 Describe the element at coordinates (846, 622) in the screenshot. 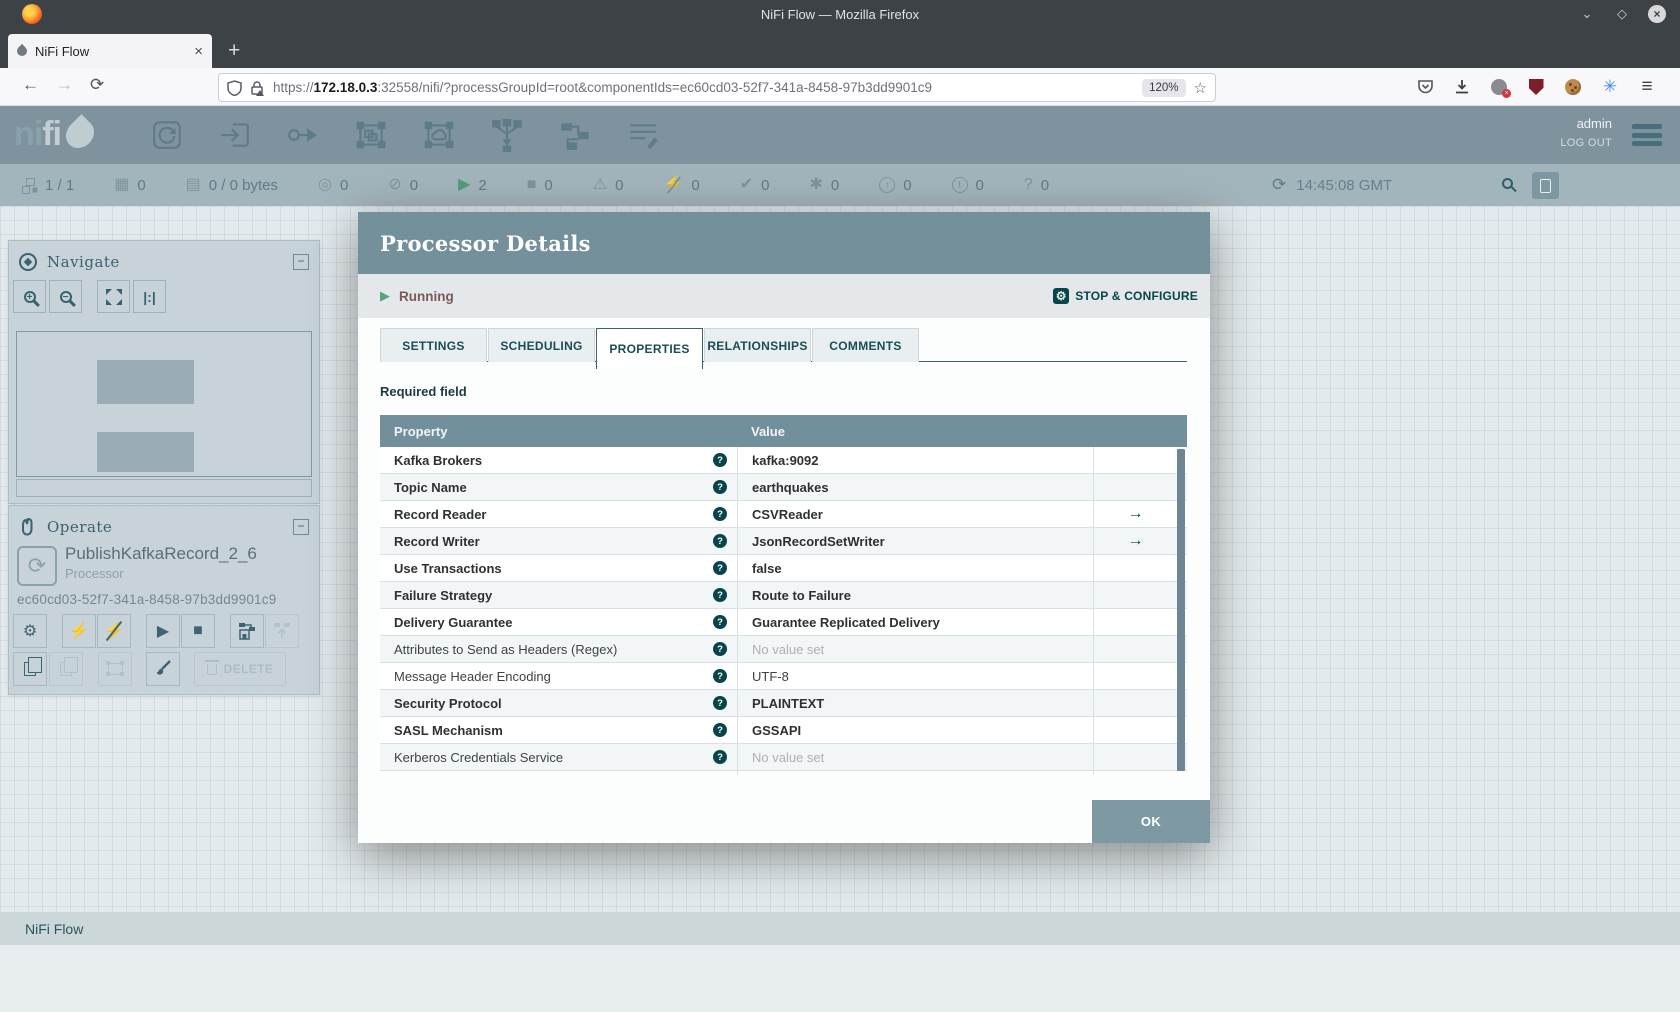

I see `property-value: Guarantee Replicated Delivery` at that location.